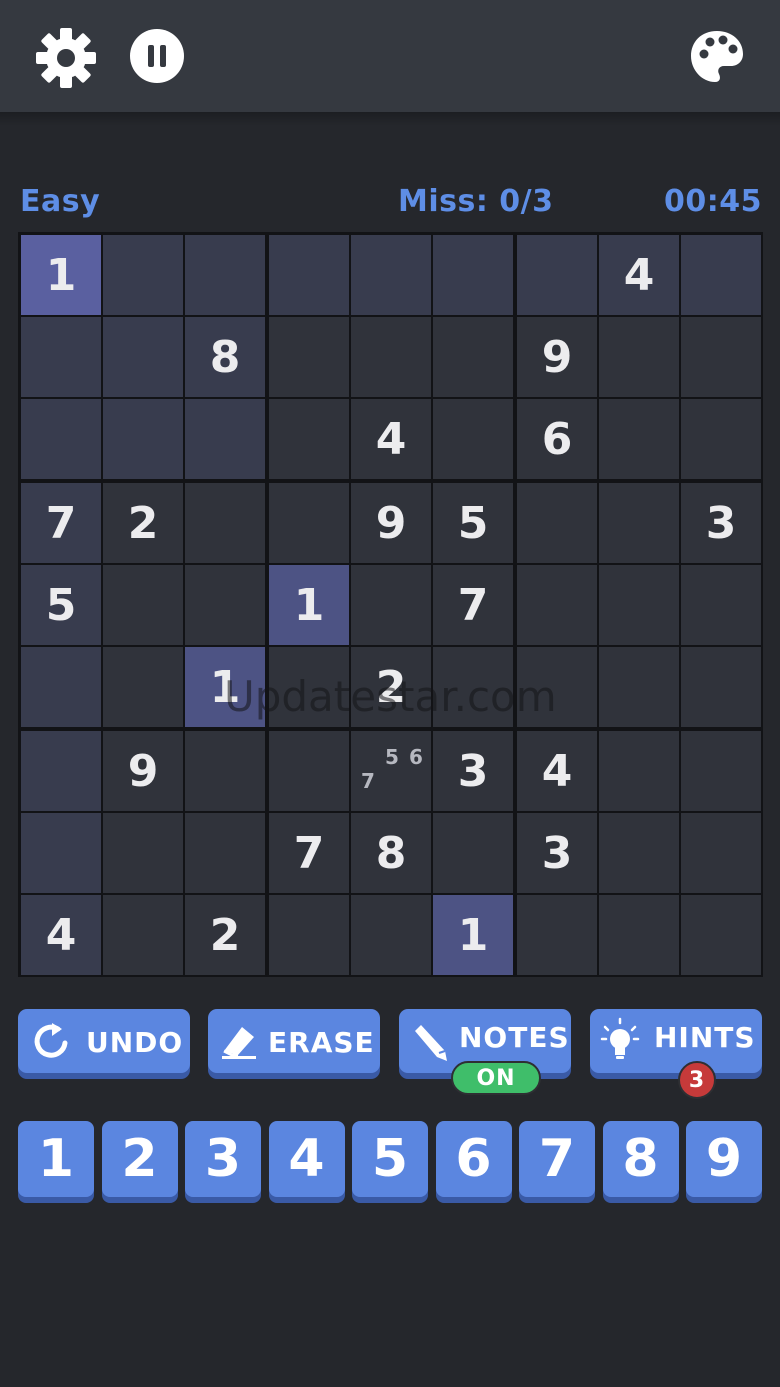  Describe the element at coordinates (676, 1054) in the screenshot. I see `hints-button: HINTS 3` at that location.